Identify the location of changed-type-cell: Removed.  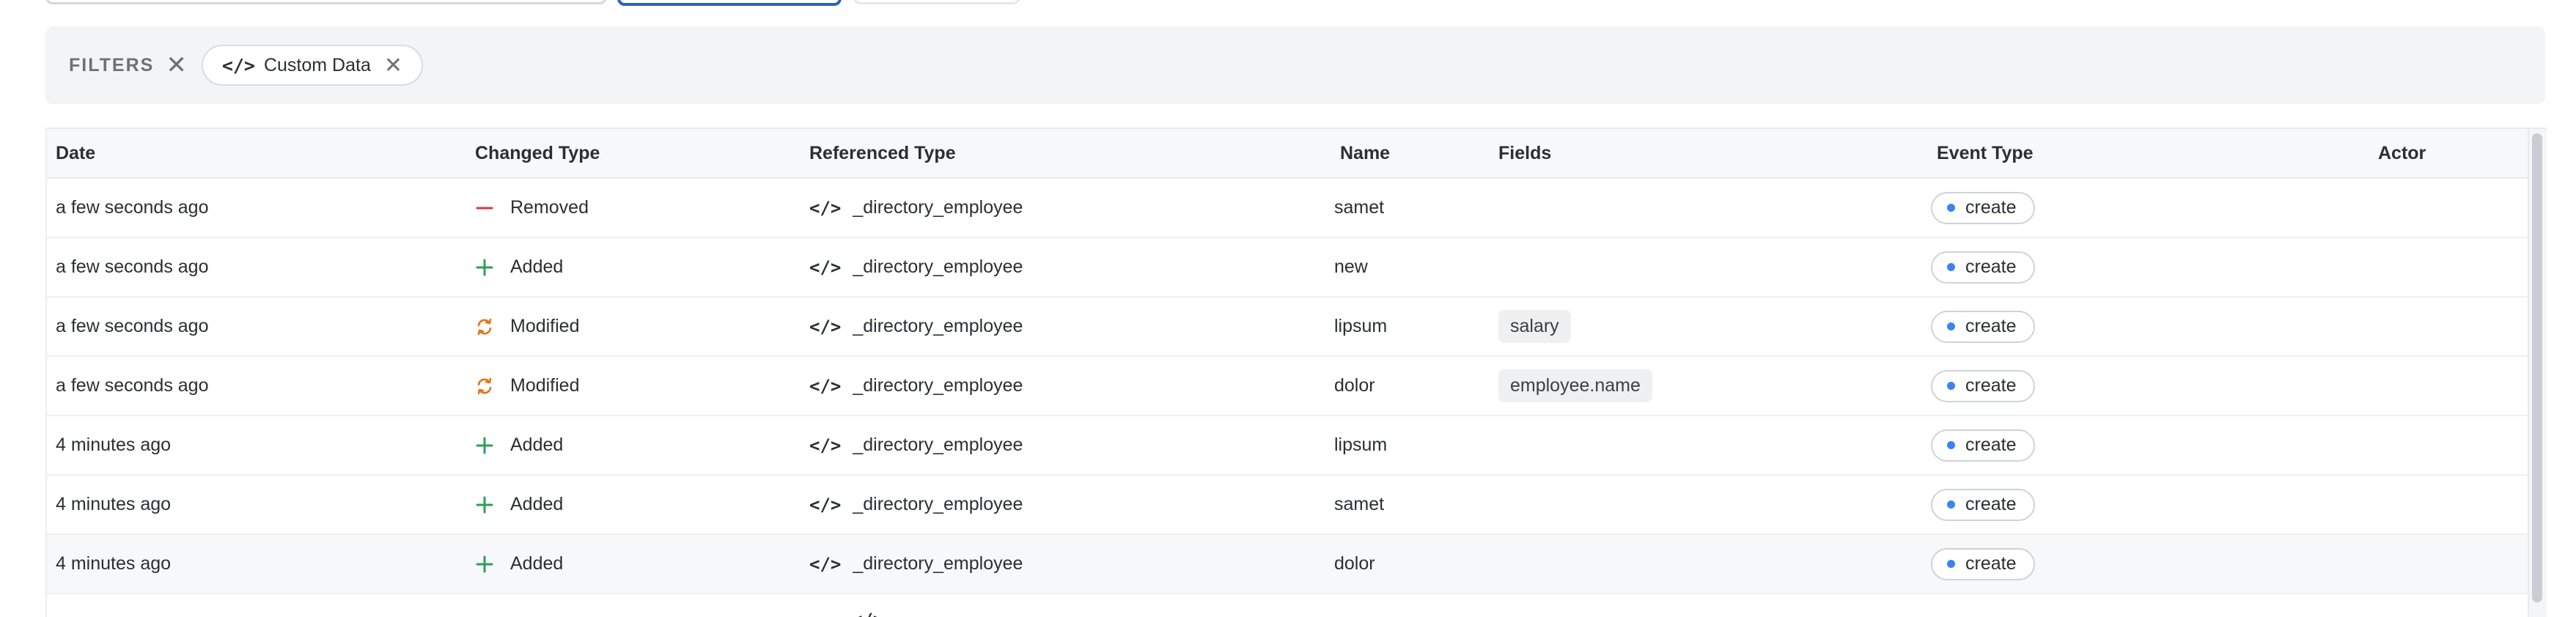
(532, 208).